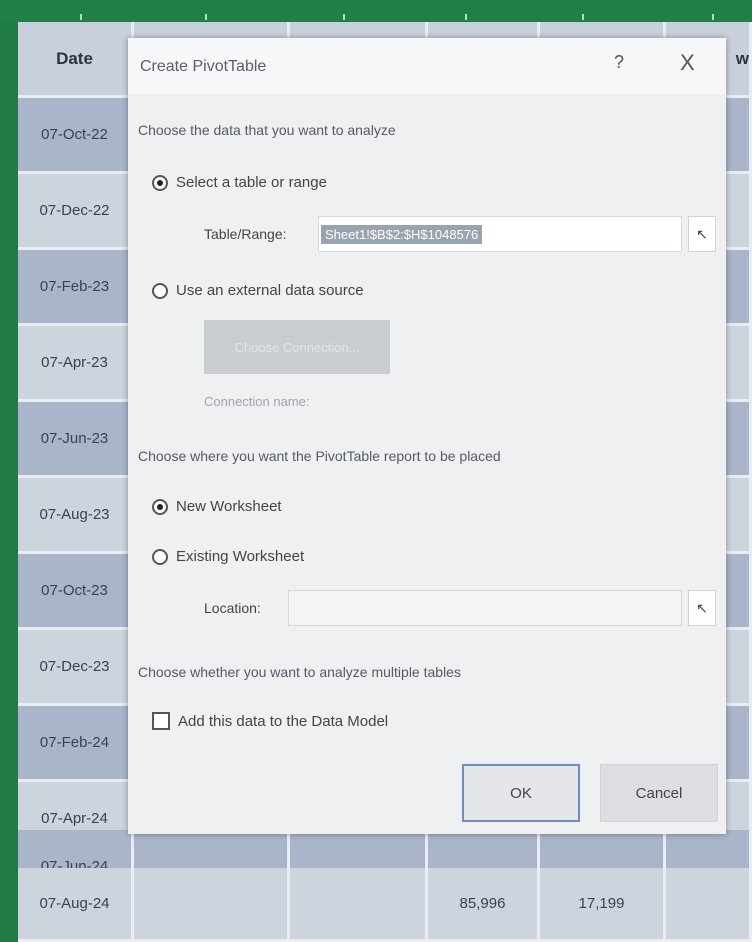 This screenshot has width=752, height=942. Describe the element at coordinates (270, 290) in the screenshot. I see `radio-label: Use an external data source` at that location.